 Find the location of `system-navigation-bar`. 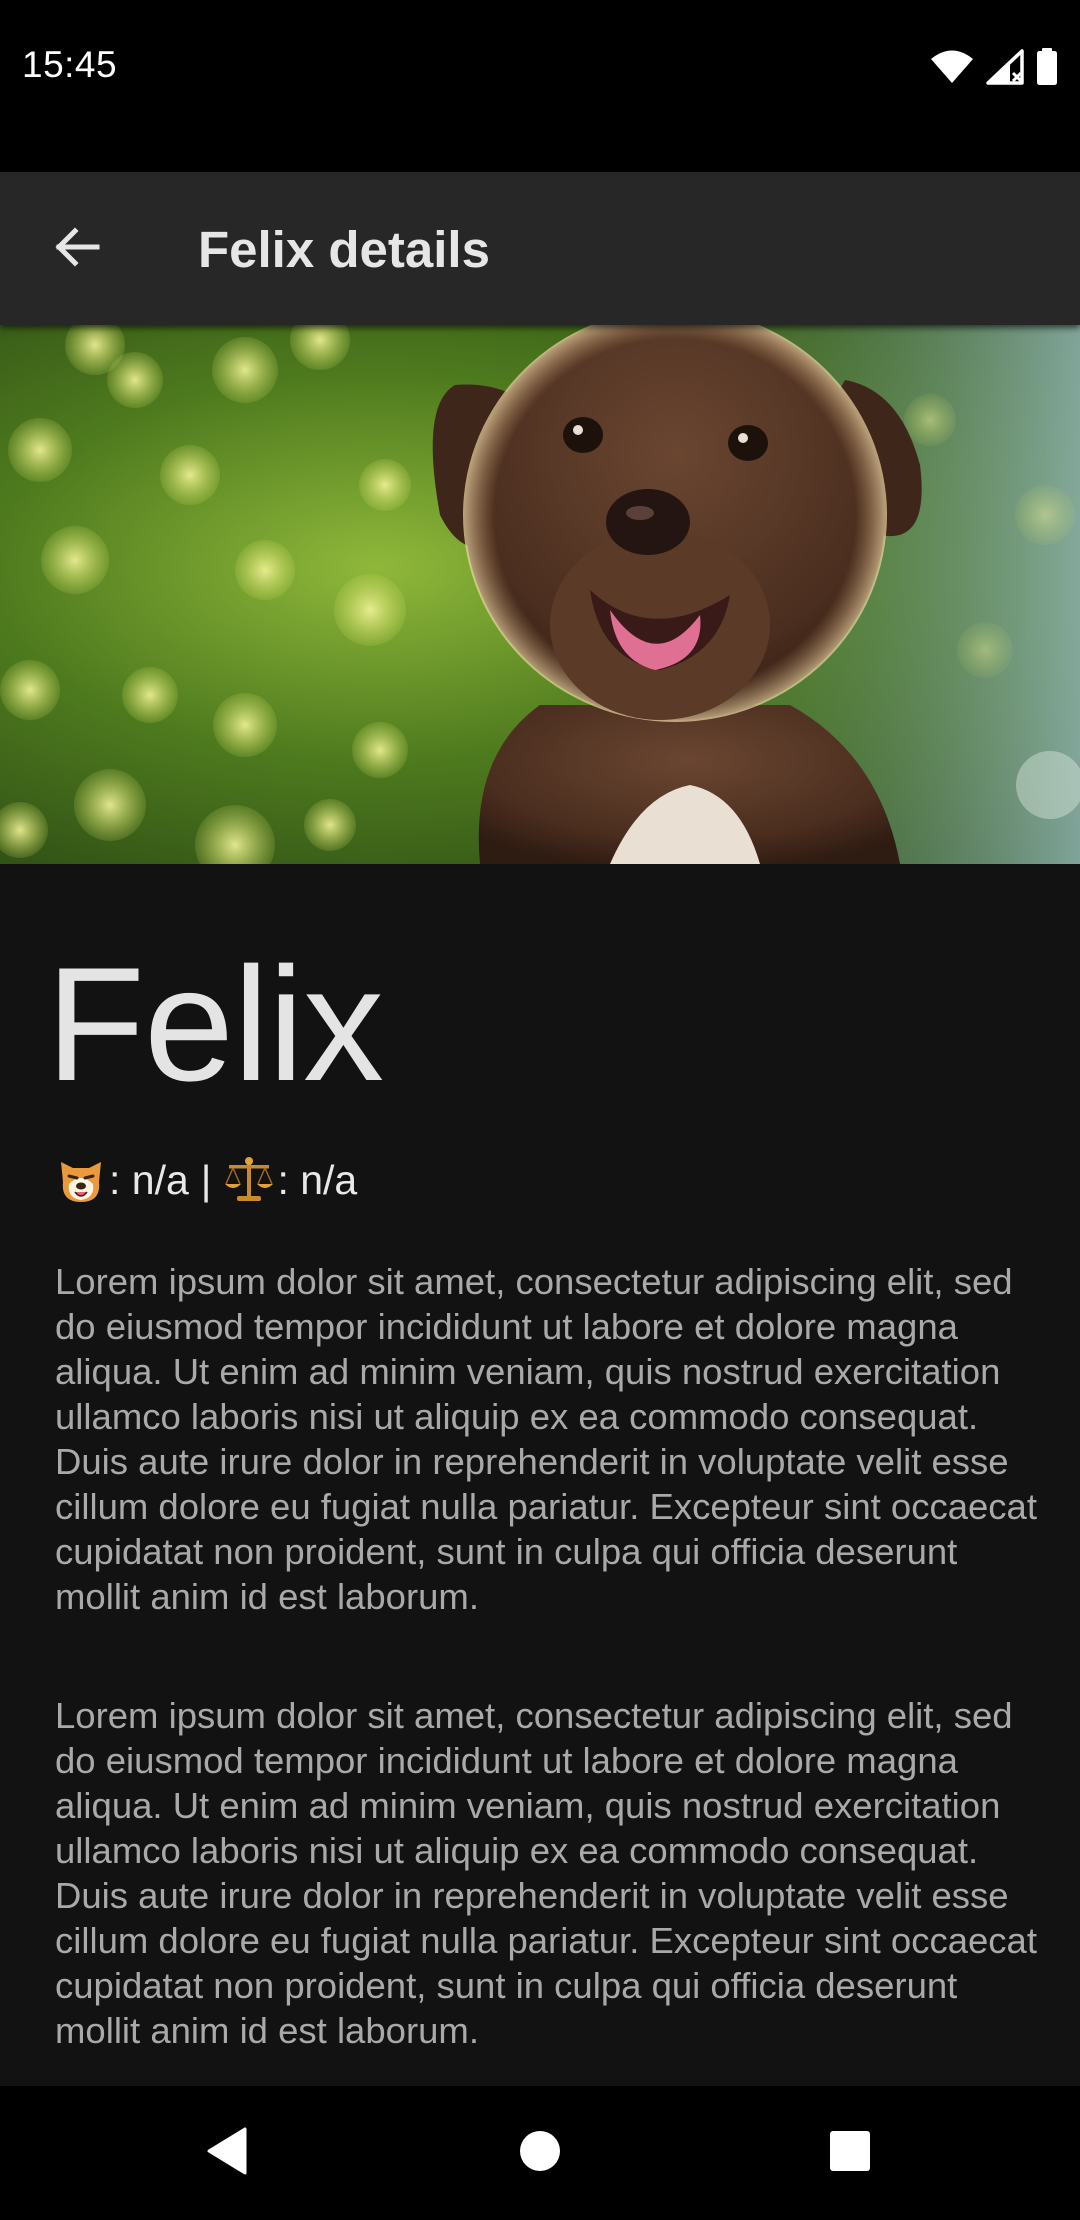

system-navigation-bar is located at coordinates (540, 2153).